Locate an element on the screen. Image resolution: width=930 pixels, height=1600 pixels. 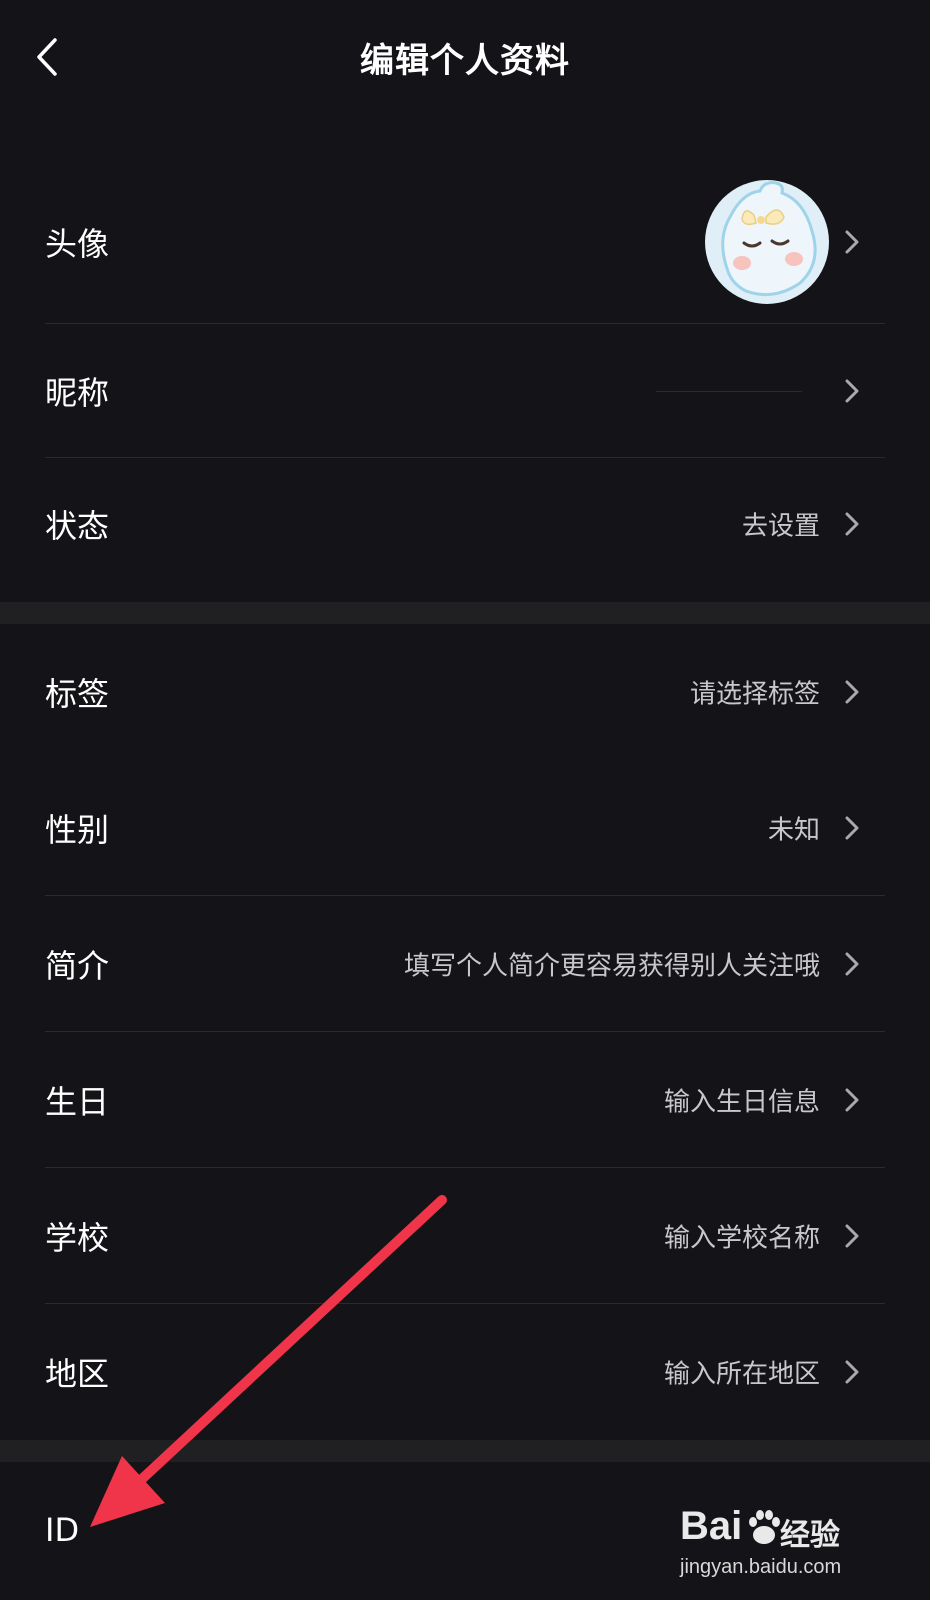
nickname-placeholder-line is located at coordinates (729, 391).